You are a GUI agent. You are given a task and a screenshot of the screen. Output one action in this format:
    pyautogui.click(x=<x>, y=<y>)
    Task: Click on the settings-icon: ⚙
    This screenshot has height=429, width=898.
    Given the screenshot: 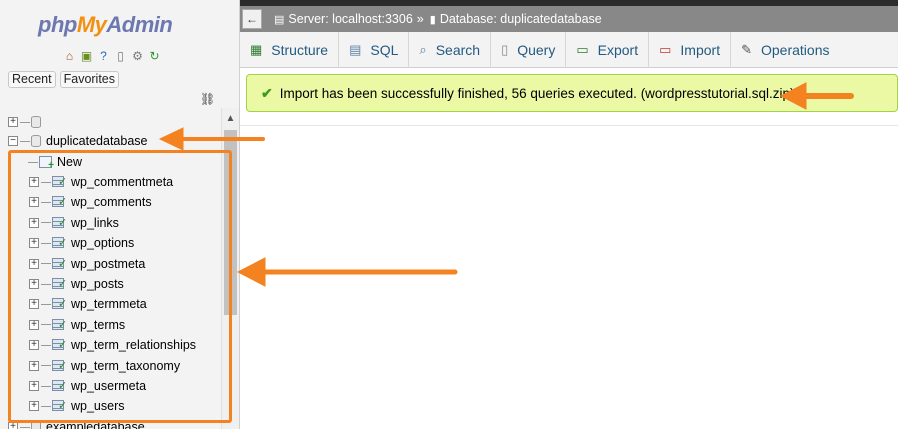 What is the action you would take?
    pyautogui.click(x=137, y=55)
    